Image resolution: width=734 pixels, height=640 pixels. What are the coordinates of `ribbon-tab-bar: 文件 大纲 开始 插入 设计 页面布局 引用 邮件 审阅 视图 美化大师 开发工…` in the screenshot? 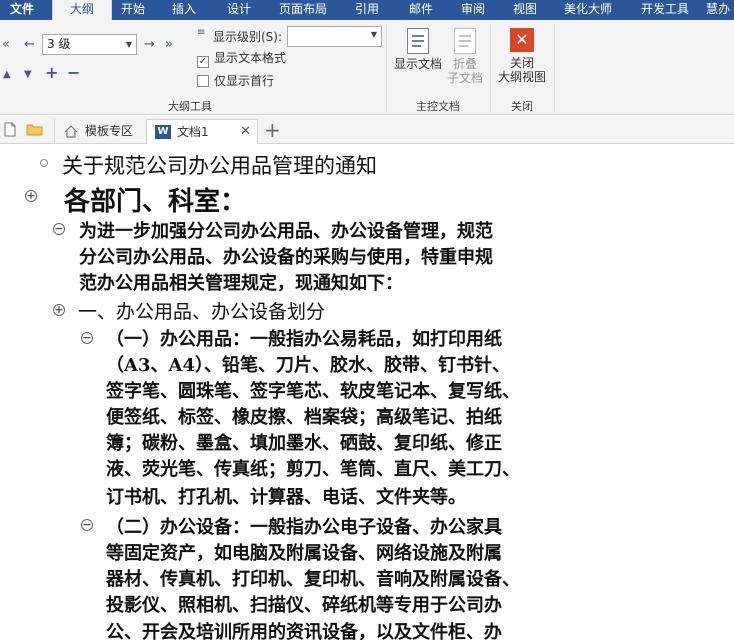 It's located at (367, 10).